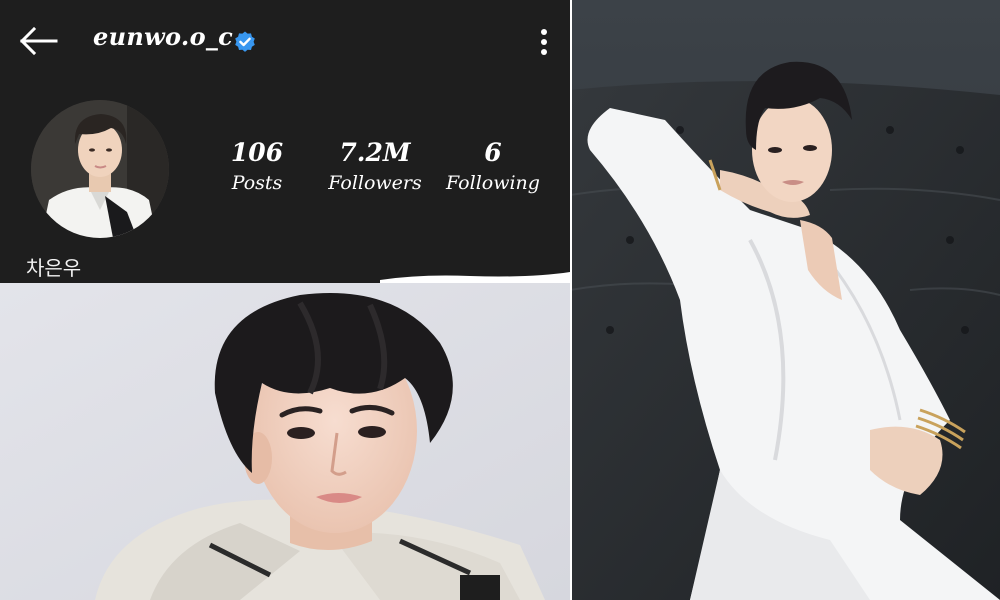  I want to click on more-options-icon, so click(544, 42).